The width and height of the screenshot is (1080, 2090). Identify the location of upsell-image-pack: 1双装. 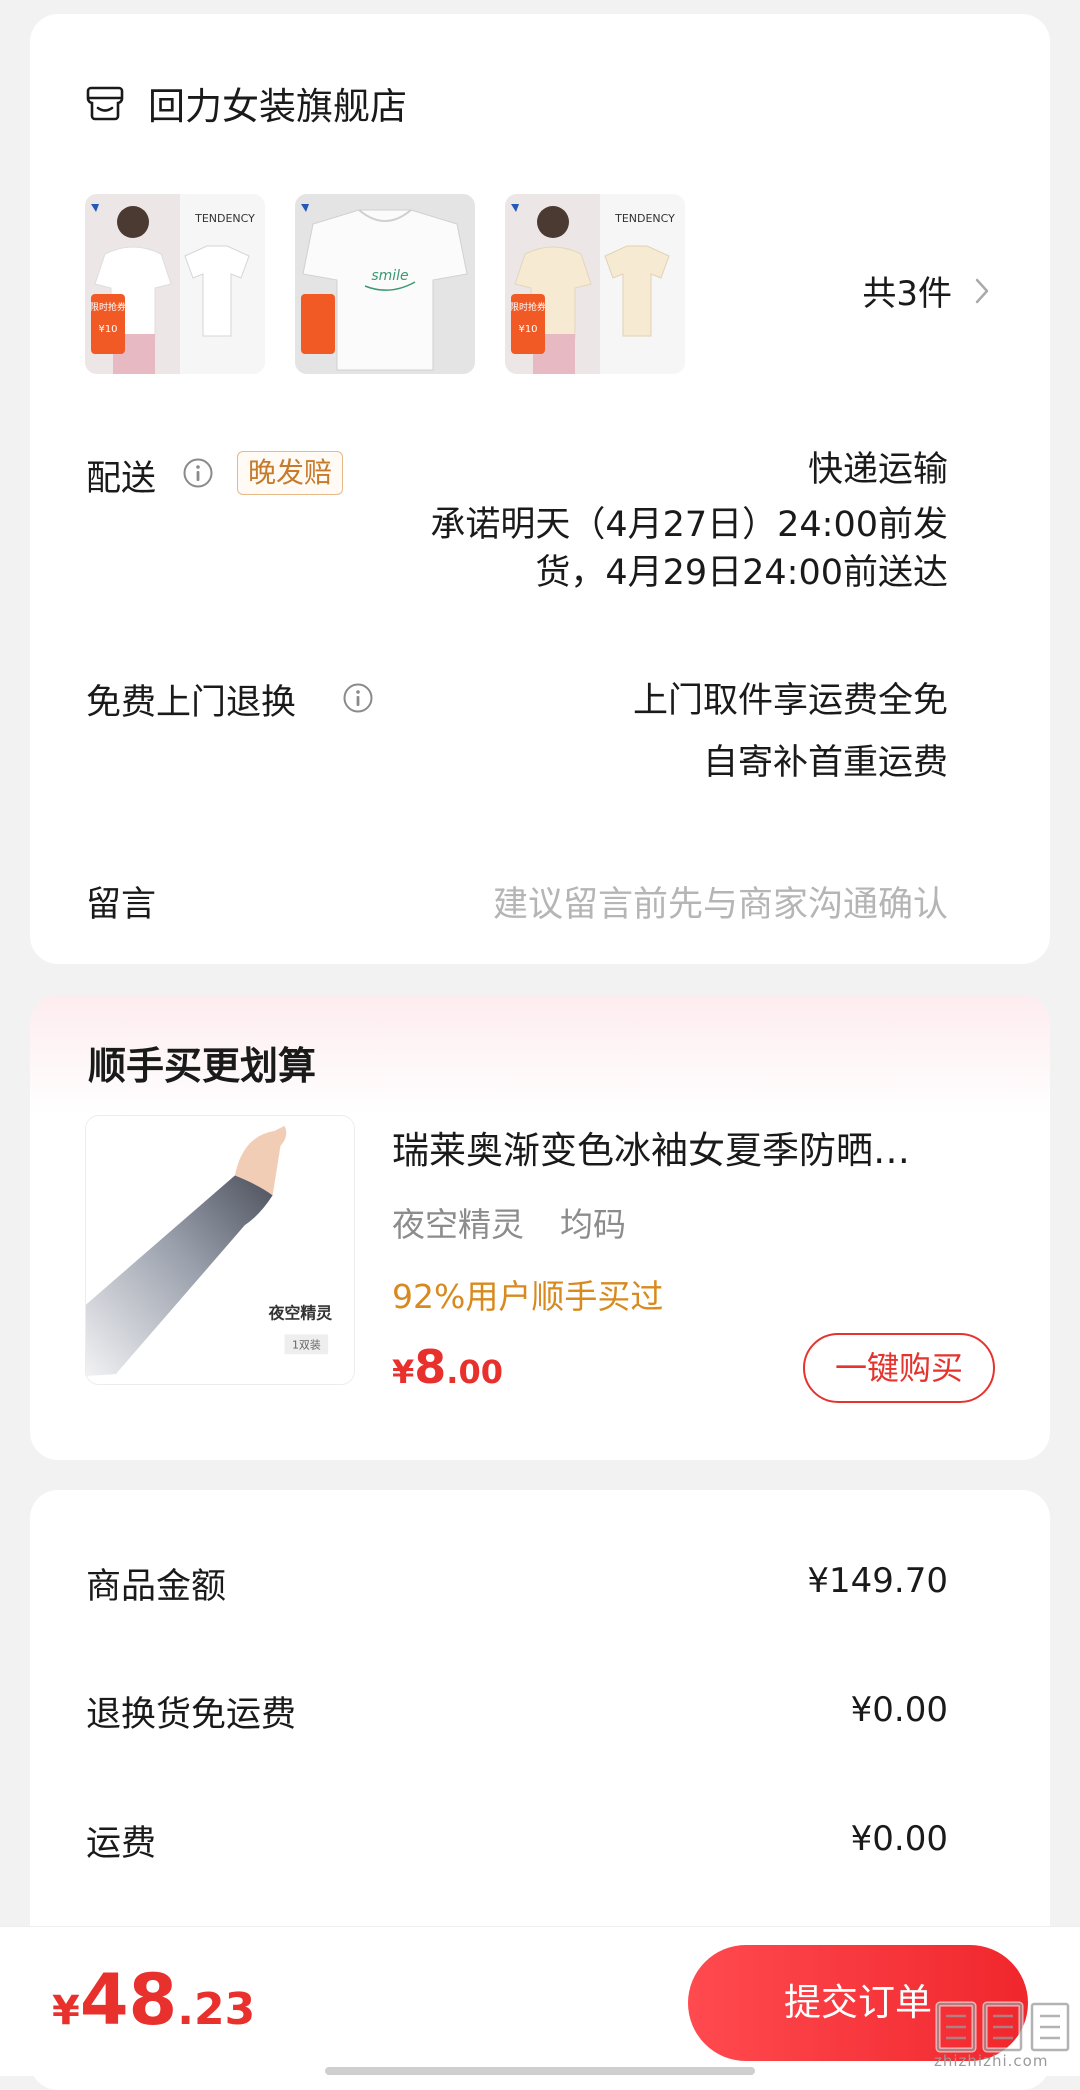
(306, 1344).